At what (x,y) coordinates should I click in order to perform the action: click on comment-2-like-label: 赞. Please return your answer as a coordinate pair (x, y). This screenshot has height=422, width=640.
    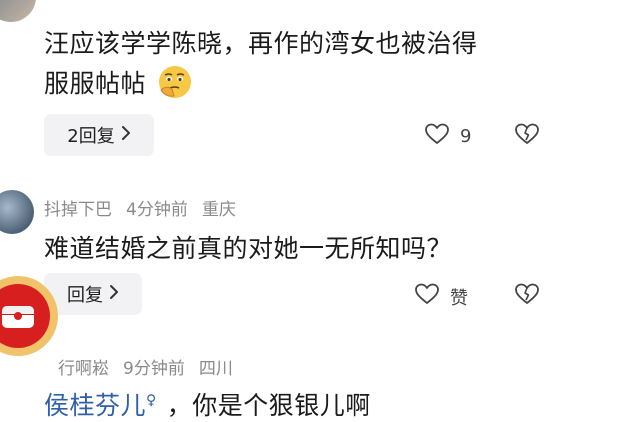
    Looking at the image, I should click on (459, 298).